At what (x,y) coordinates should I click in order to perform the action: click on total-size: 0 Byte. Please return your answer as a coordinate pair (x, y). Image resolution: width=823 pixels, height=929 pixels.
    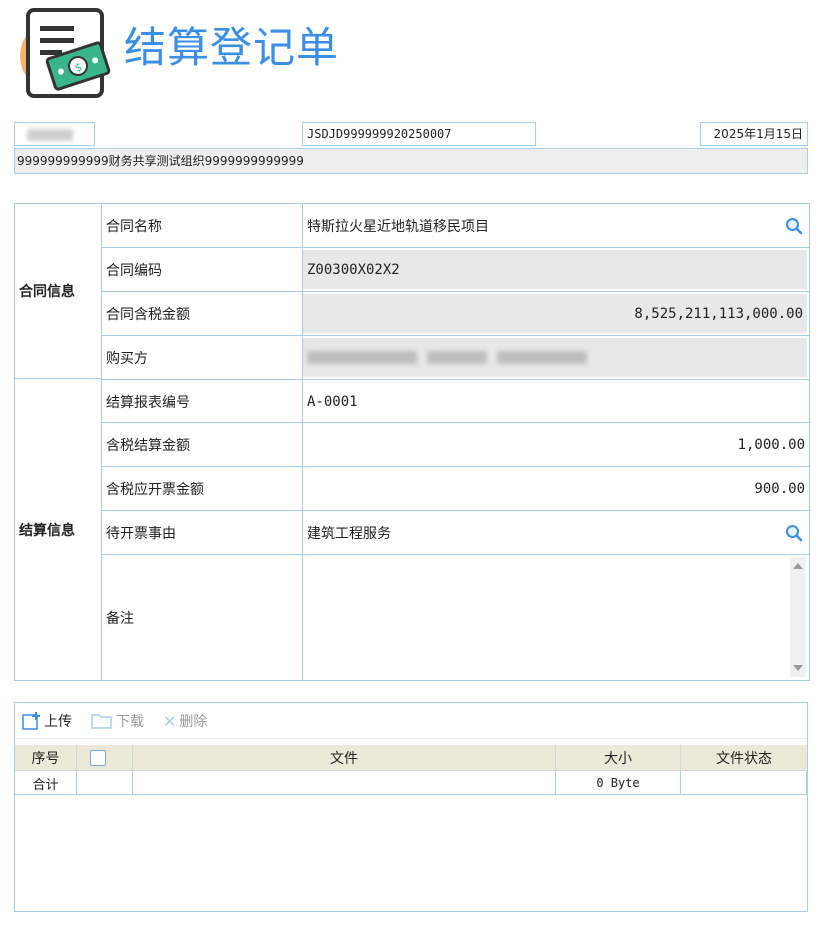
    Looking at the image, I should click on (618, 783).